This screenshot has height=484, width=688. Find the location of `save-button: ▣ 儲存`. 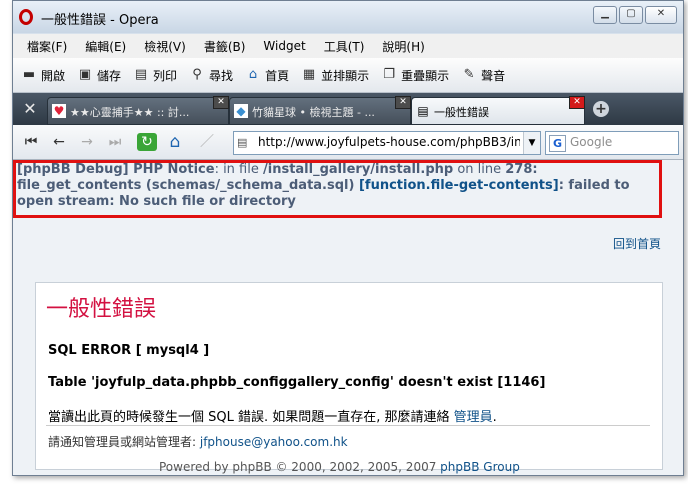

save-button: ▣ 儲存 is located at coordinates (99, 75).